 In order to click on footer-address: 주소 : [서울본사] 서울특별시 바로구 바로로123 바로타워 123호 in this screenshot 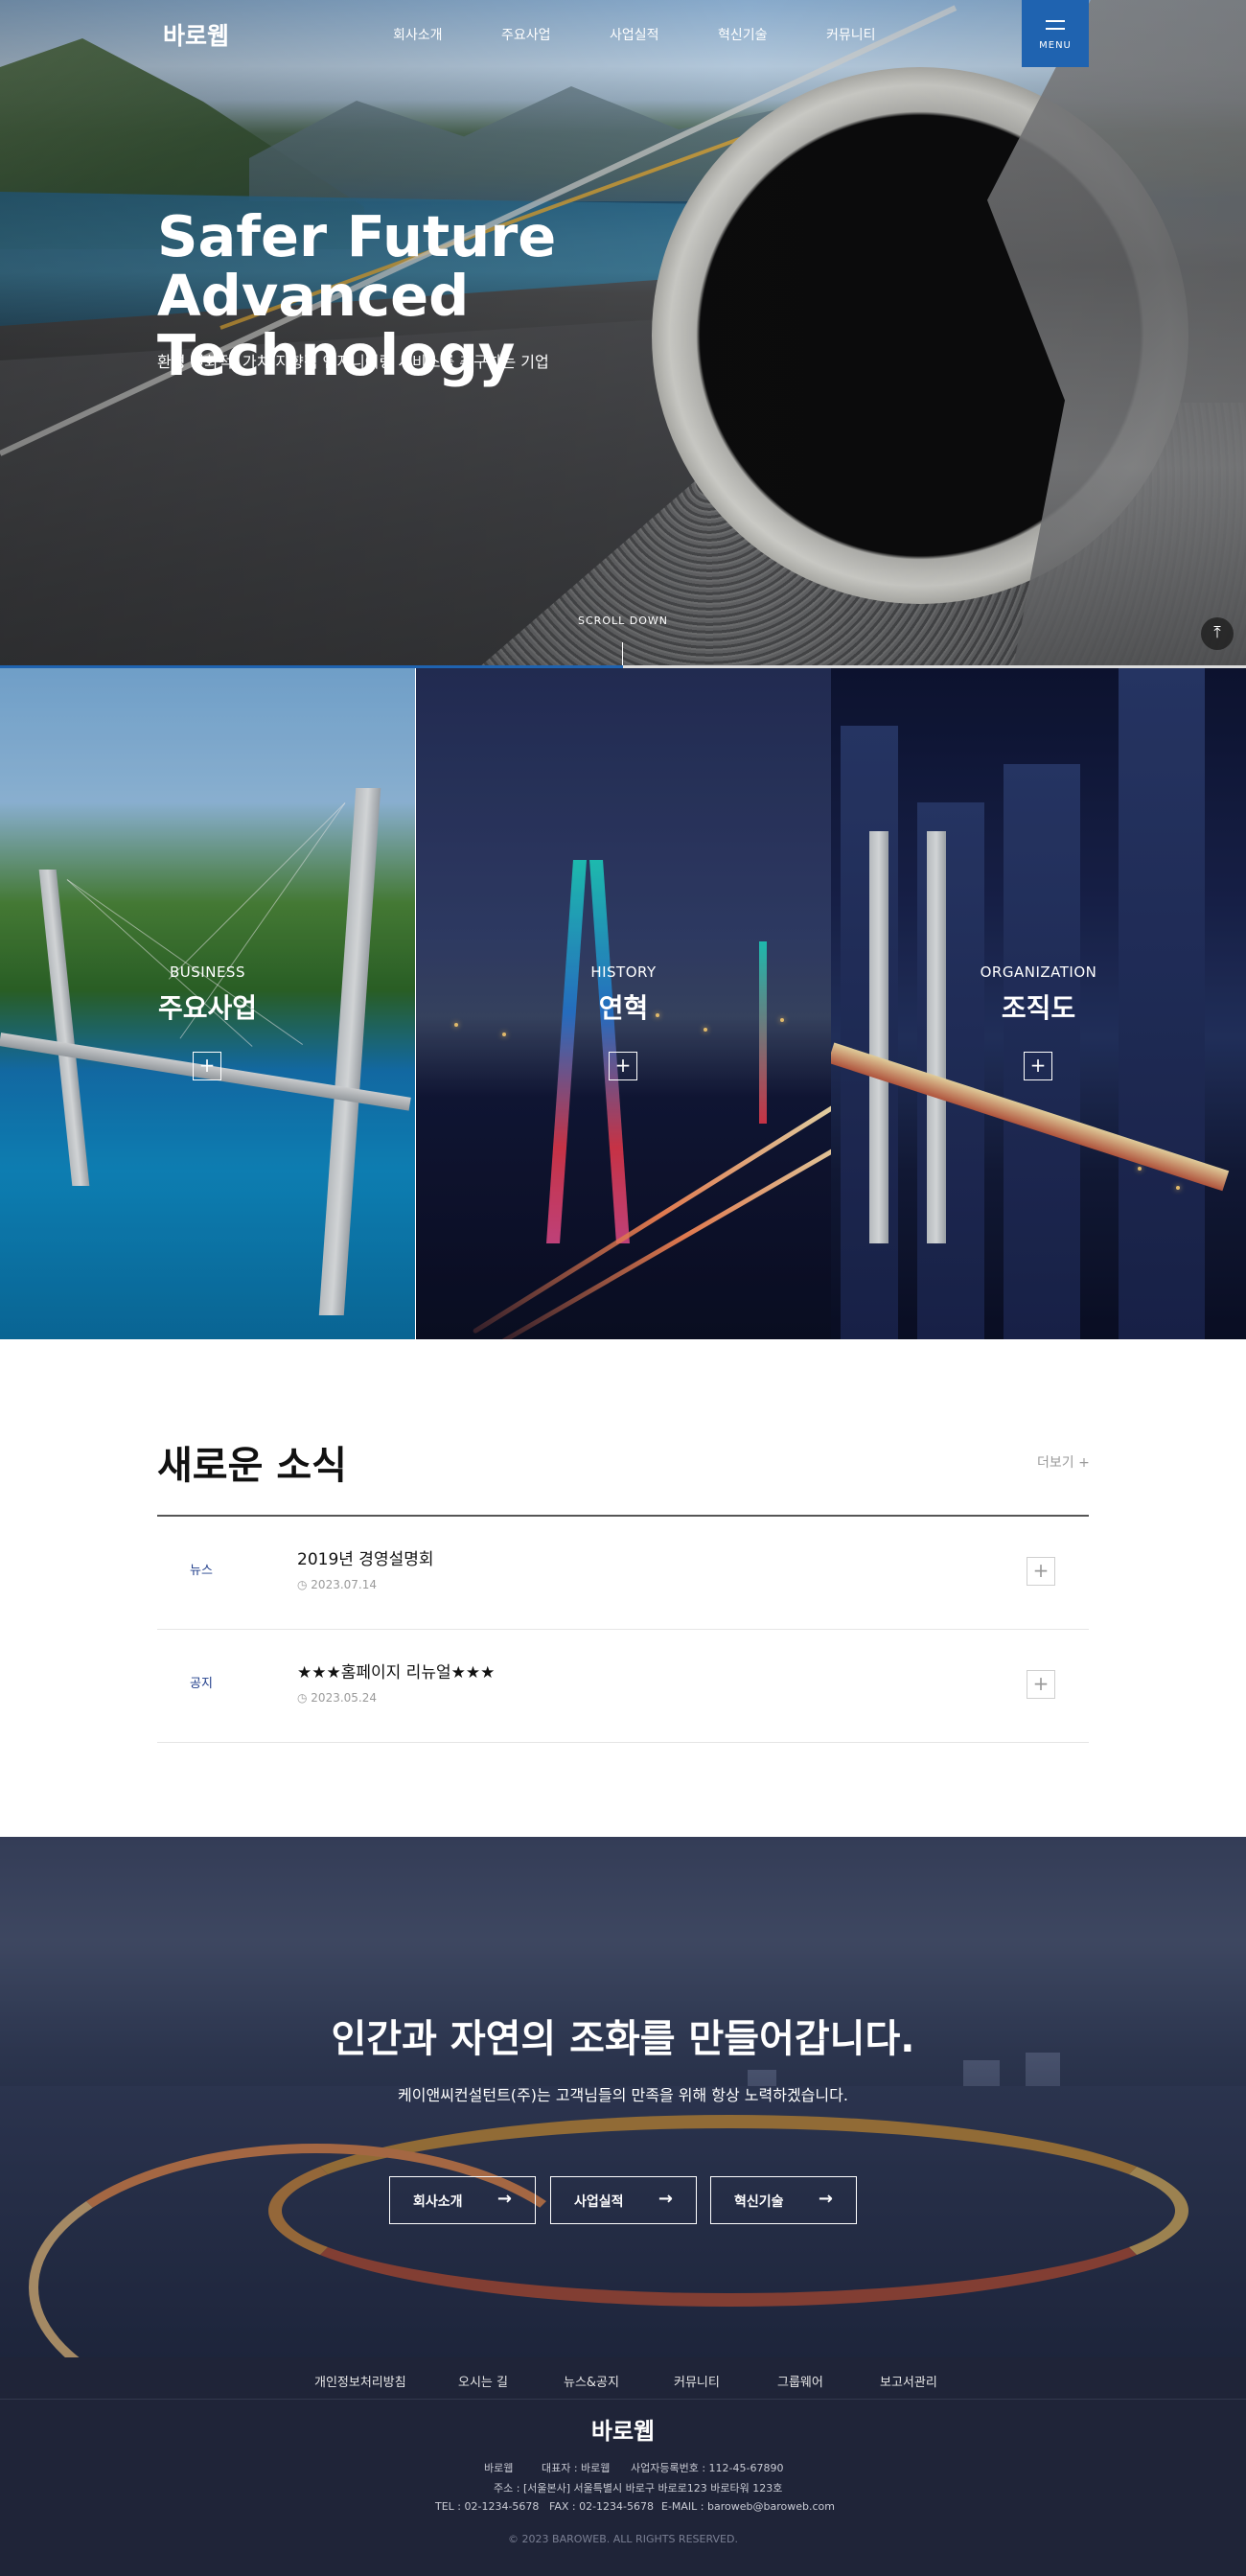, I will do `click(638, 2488)`.